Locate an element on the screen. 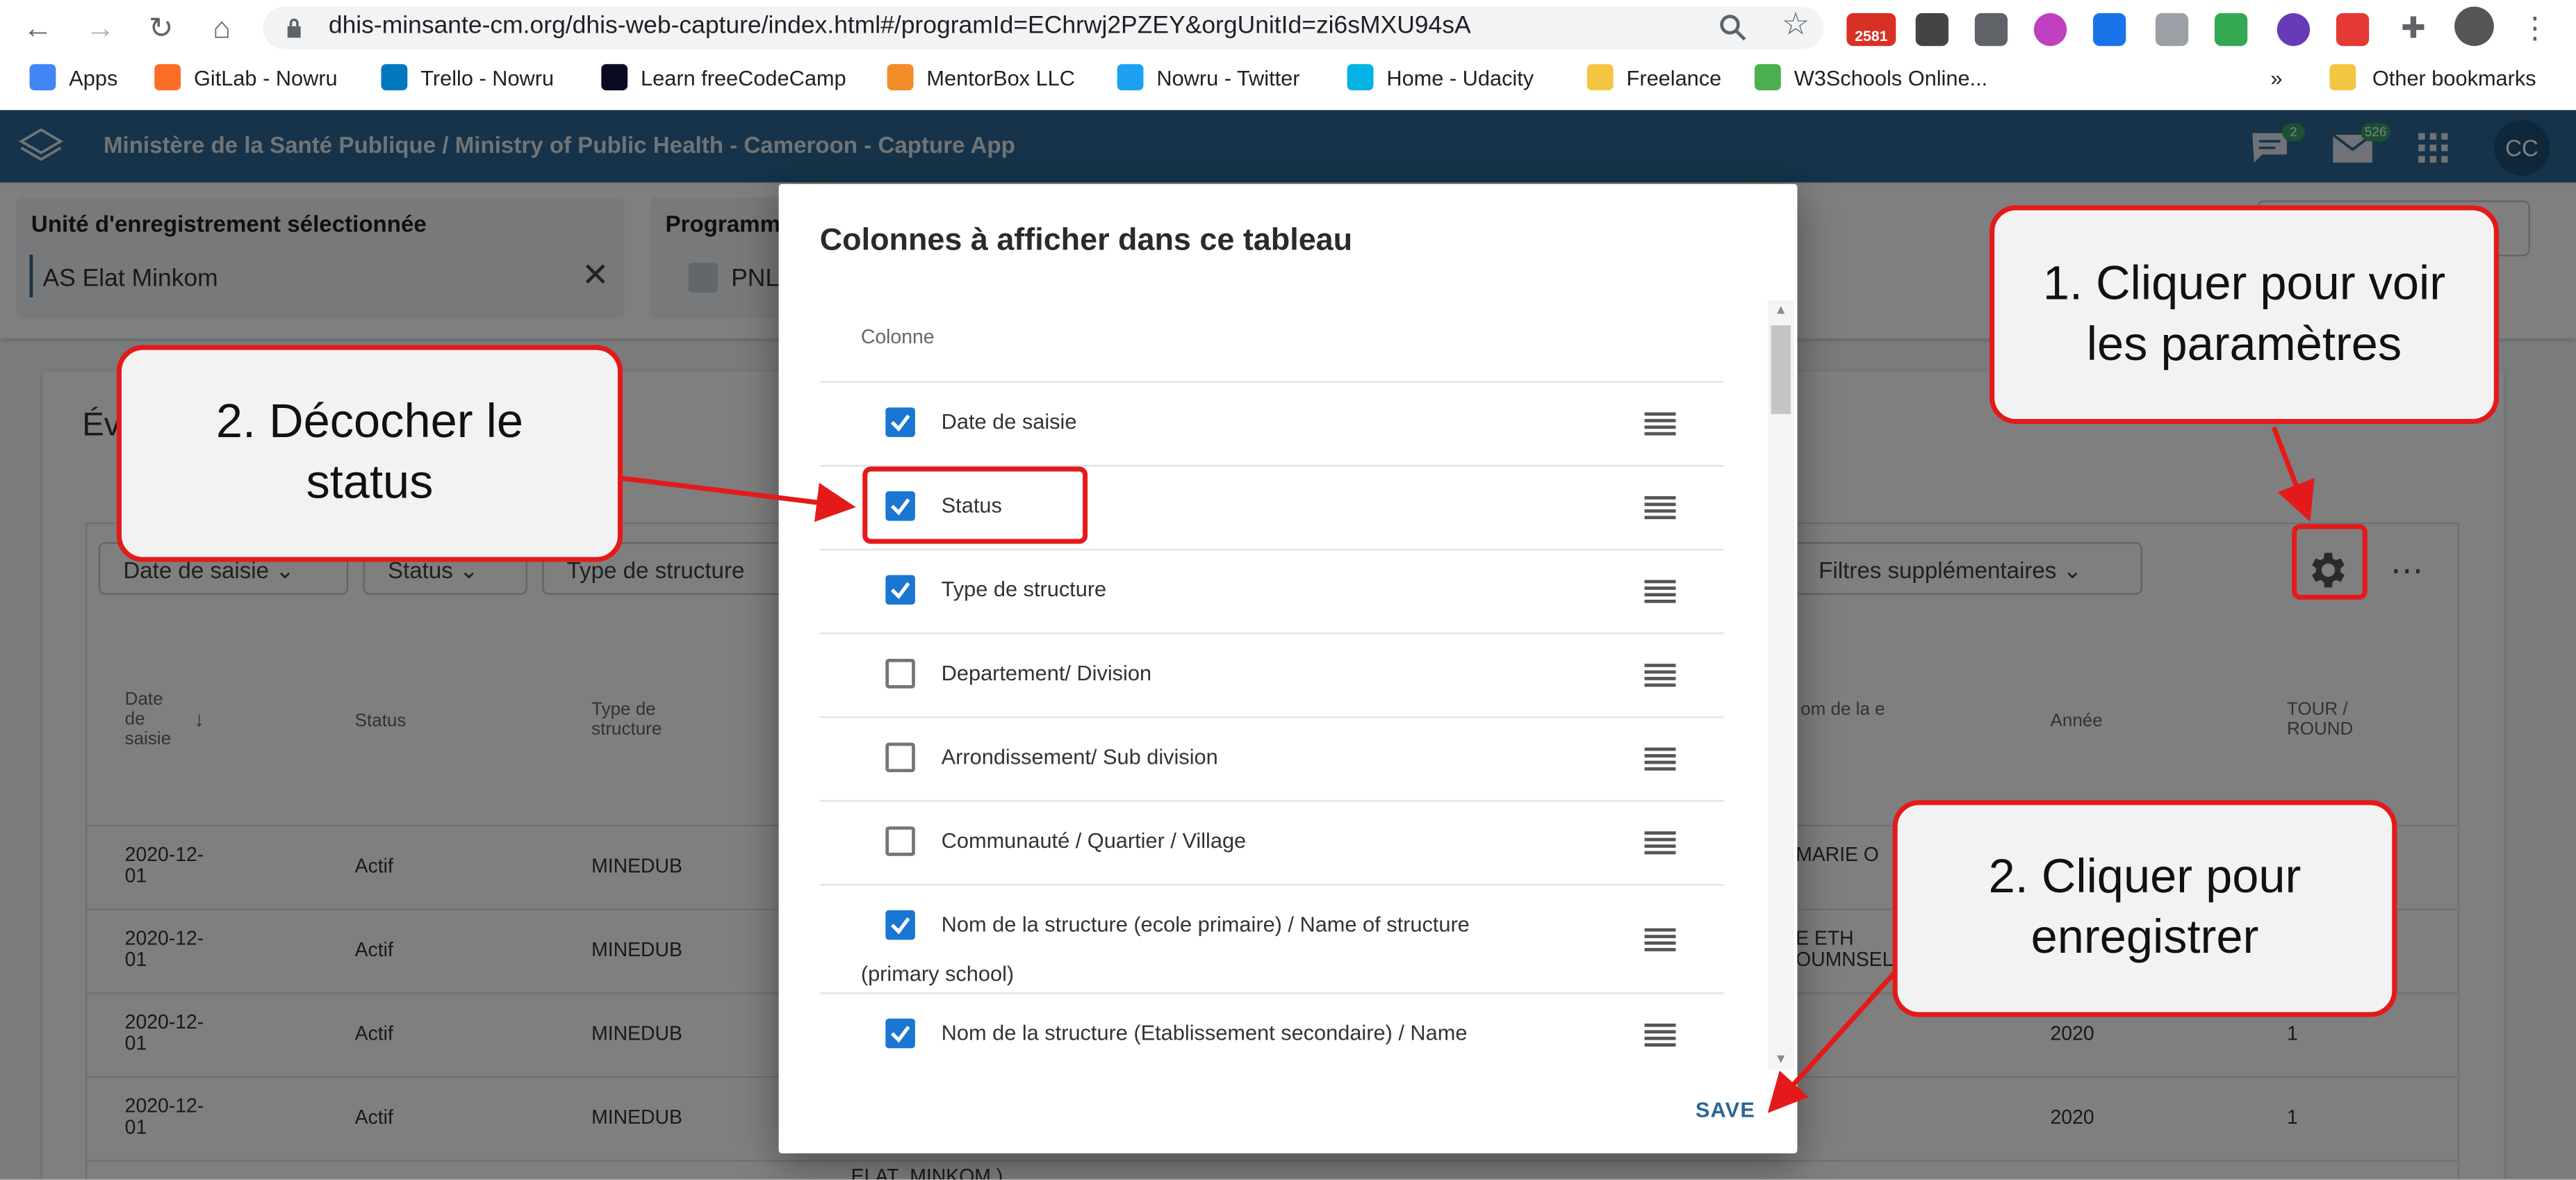  arrow-to-status is located at coordinates (738, 499).